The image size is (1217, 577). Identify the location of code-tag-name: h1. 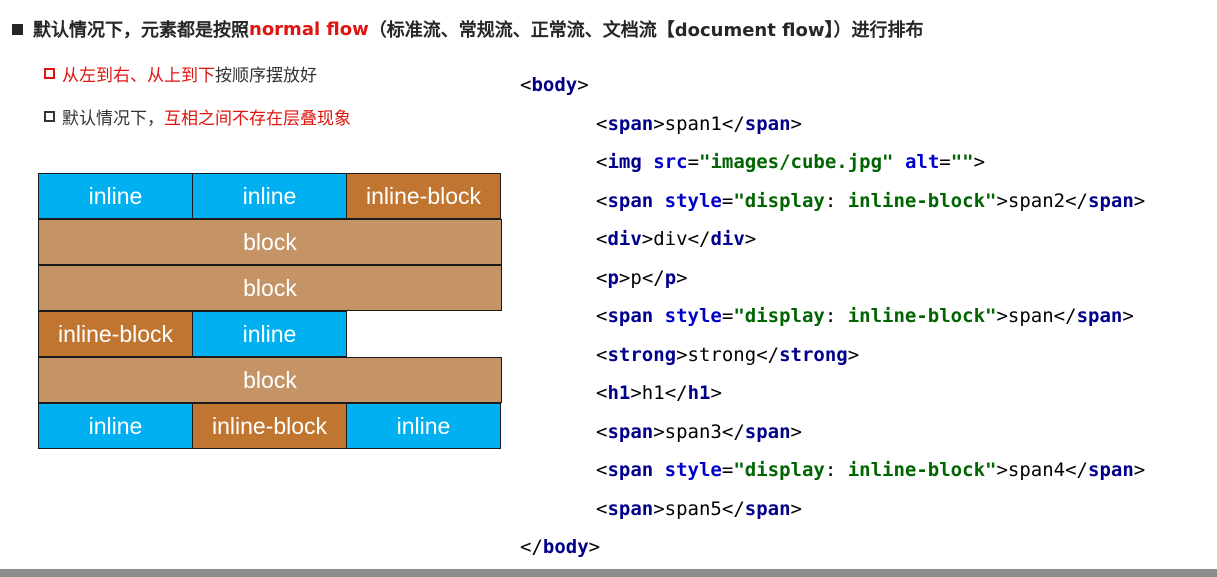
(619, 393).